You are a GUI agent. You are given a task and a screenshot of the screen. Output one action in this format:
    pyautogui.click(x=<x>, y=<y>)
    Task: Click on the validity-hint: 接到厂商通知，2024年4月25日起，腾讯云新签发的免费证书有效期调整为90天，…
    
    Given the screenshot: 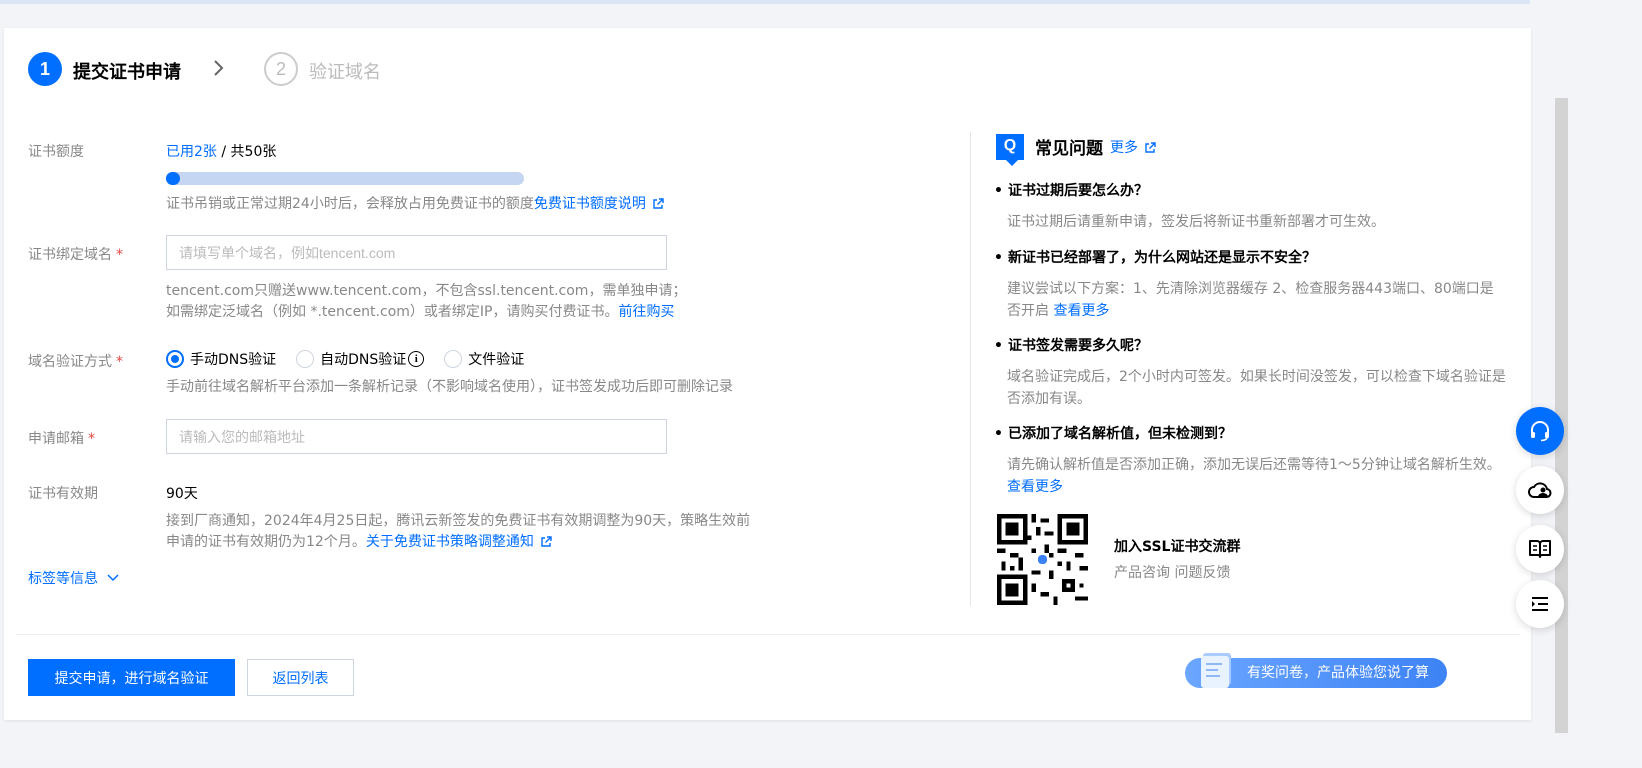 What is the action you would take?
    pyautogui.click(x=458, y=532)
    